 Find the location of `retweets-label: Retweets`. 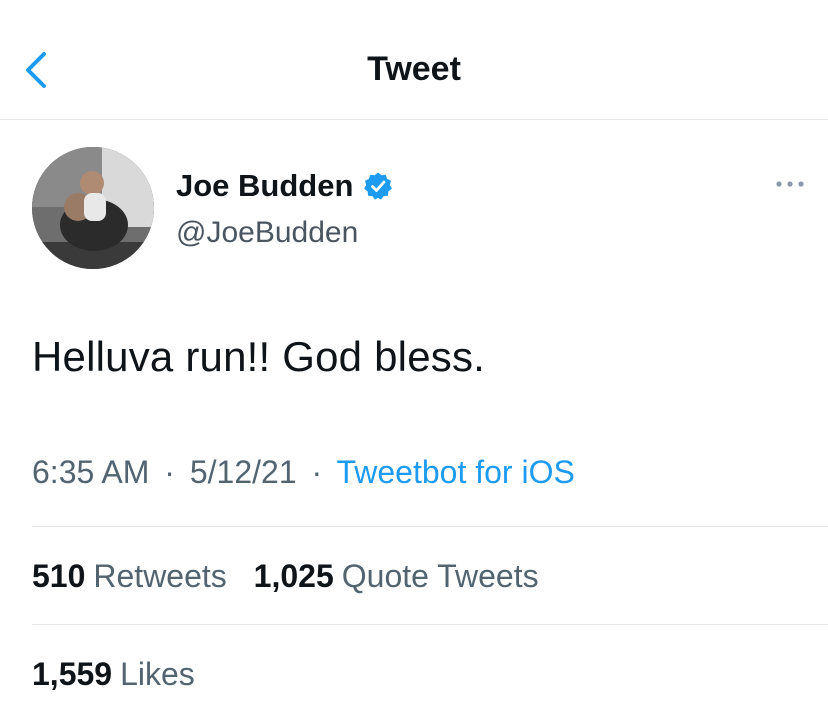

retweets-label: Retweets is located at coordinates (160, 576).